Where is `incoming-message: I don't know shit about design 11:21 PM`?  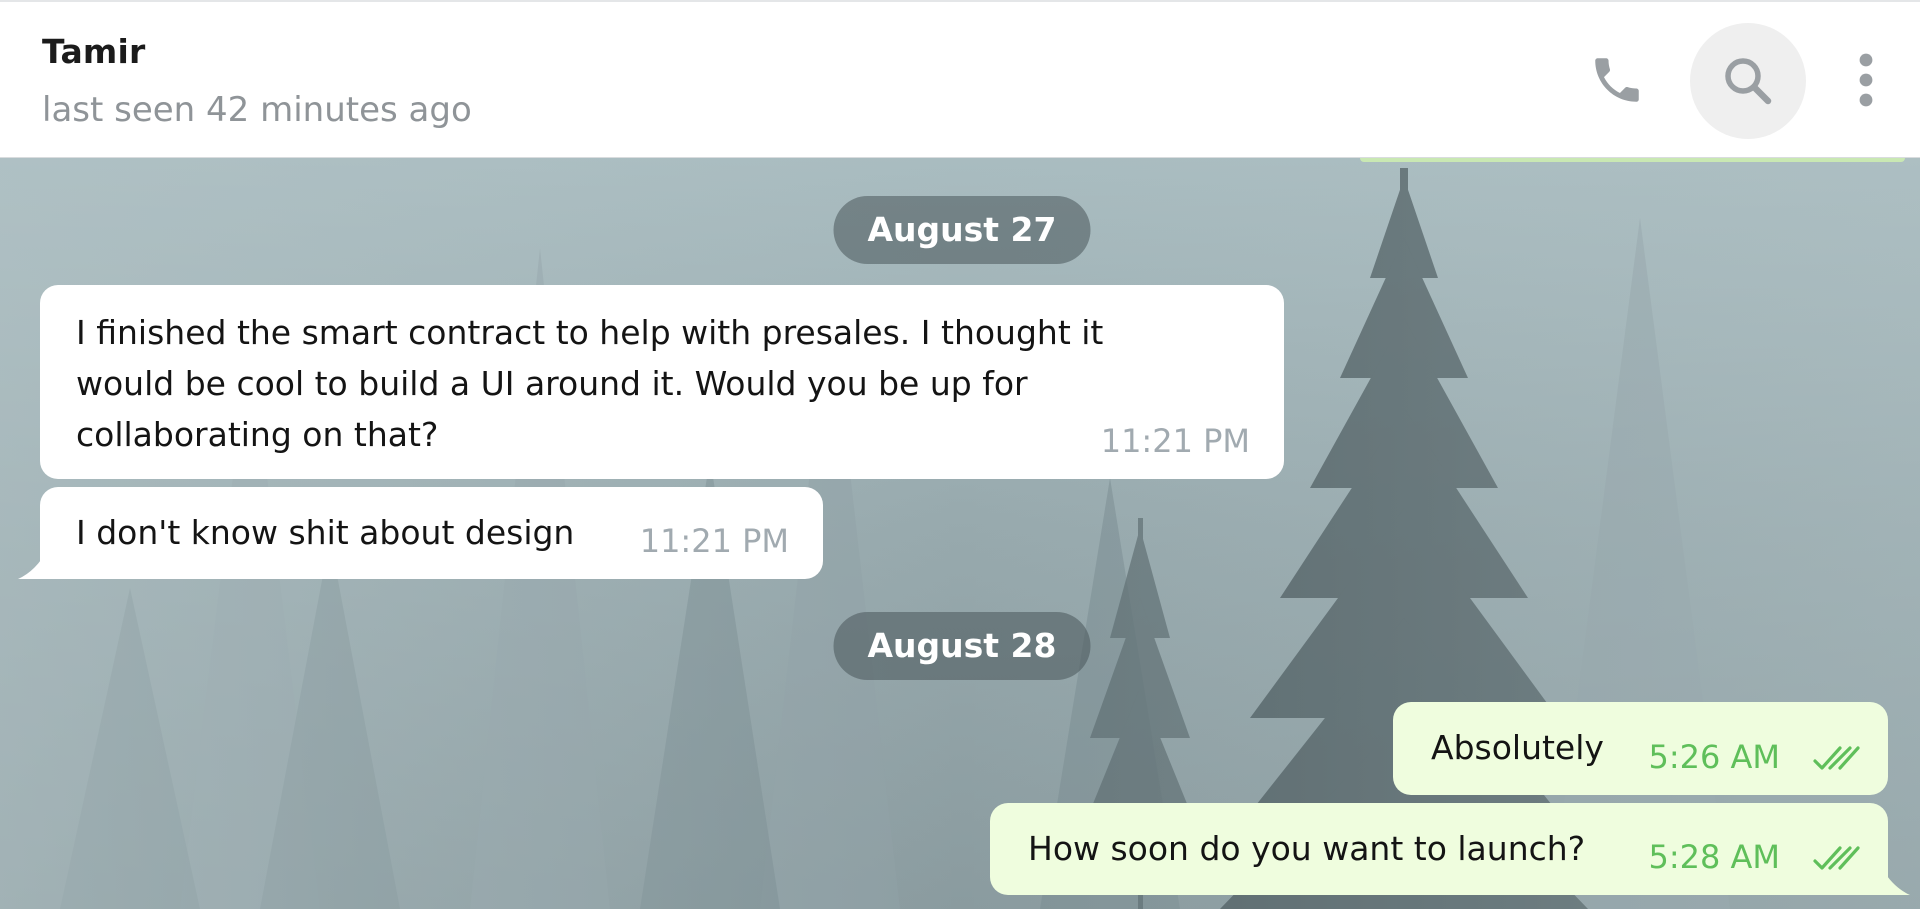
incoming-message: I don't know shit about design 11:21 PM is located at coordinates (420, 533).